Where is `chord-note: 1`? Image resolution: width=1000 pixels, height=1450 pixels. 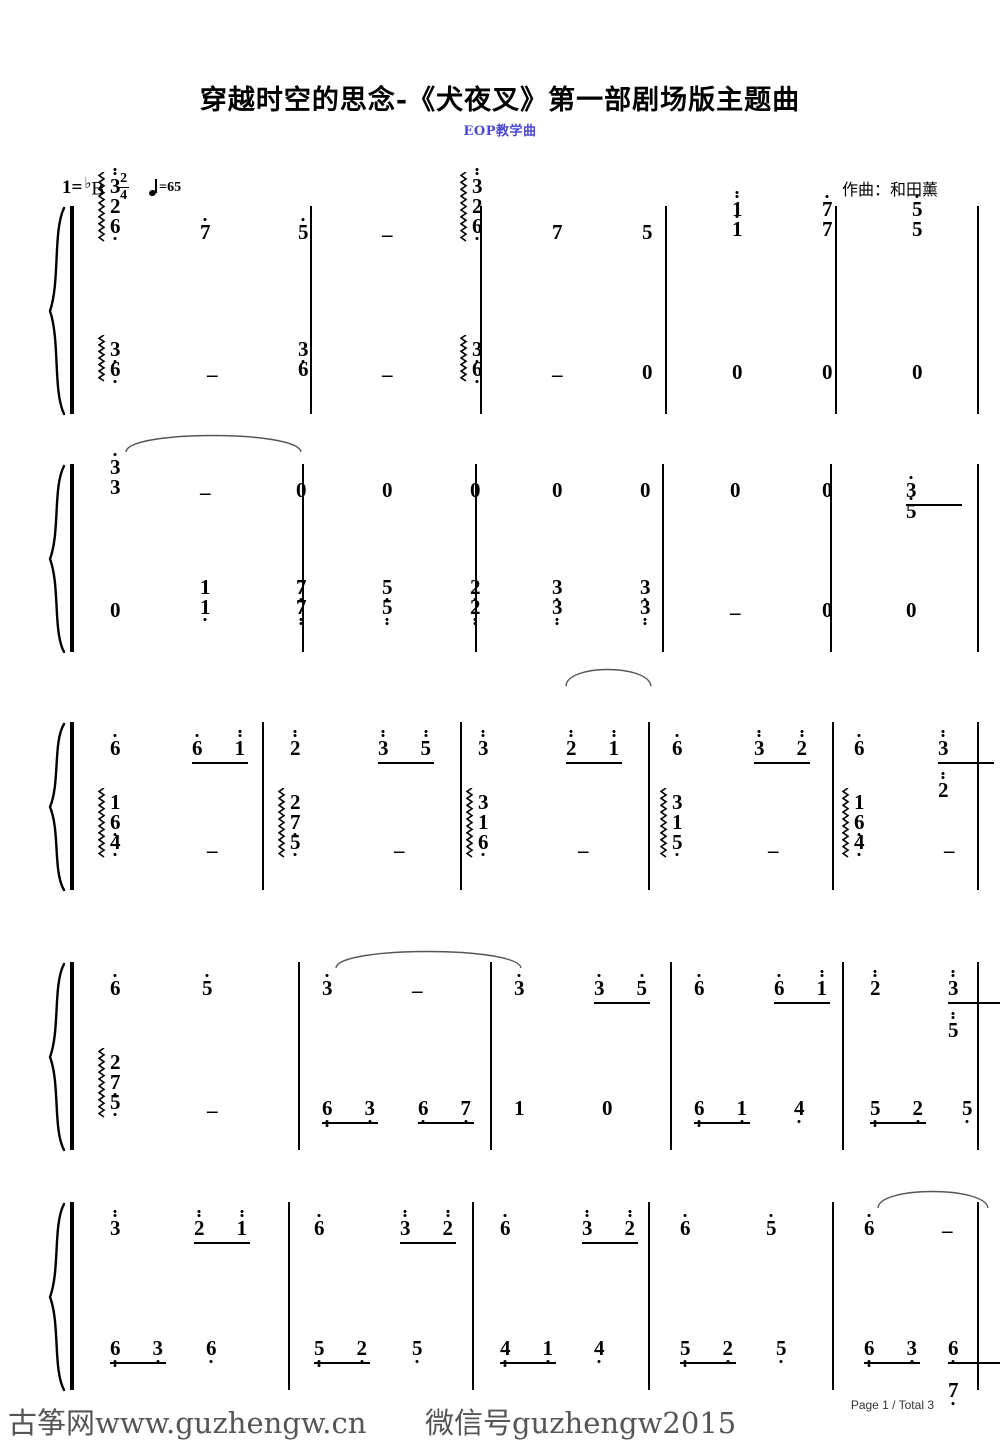 chord-note: 1 is located at coordinates (737, 227).